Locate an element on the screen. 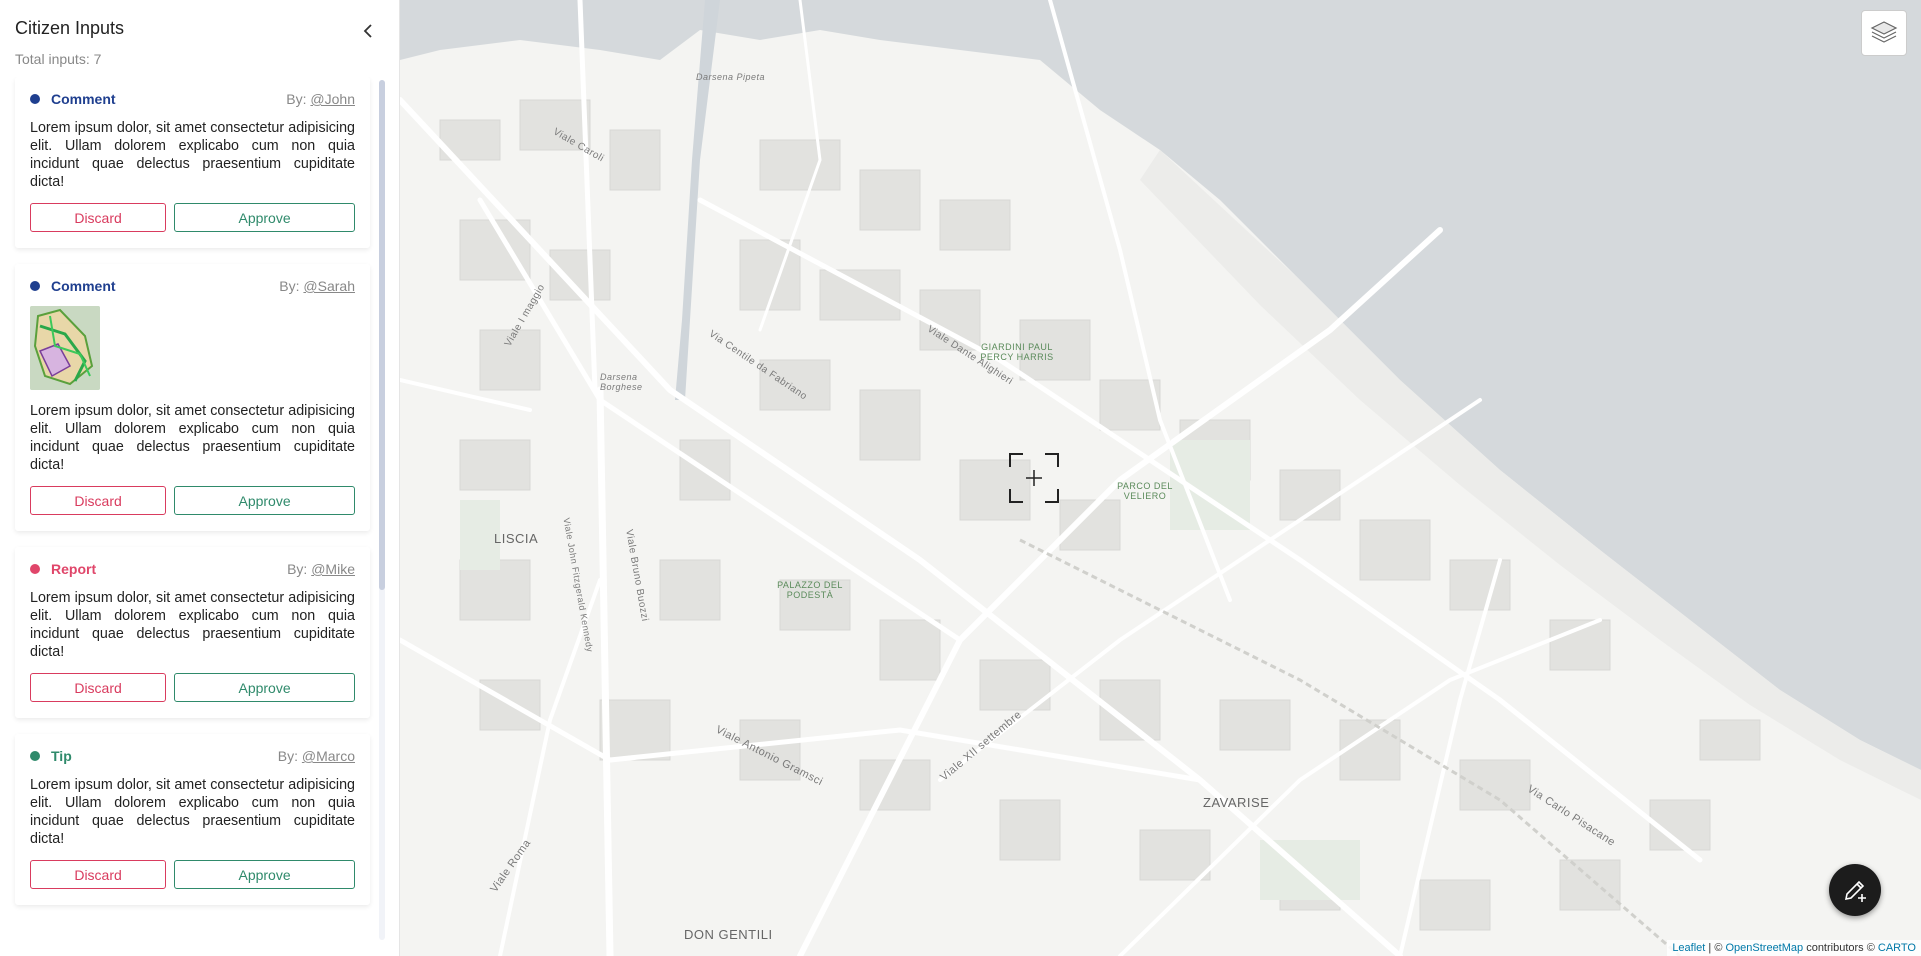  input-type: Tip is located at coordinates (51, 756).